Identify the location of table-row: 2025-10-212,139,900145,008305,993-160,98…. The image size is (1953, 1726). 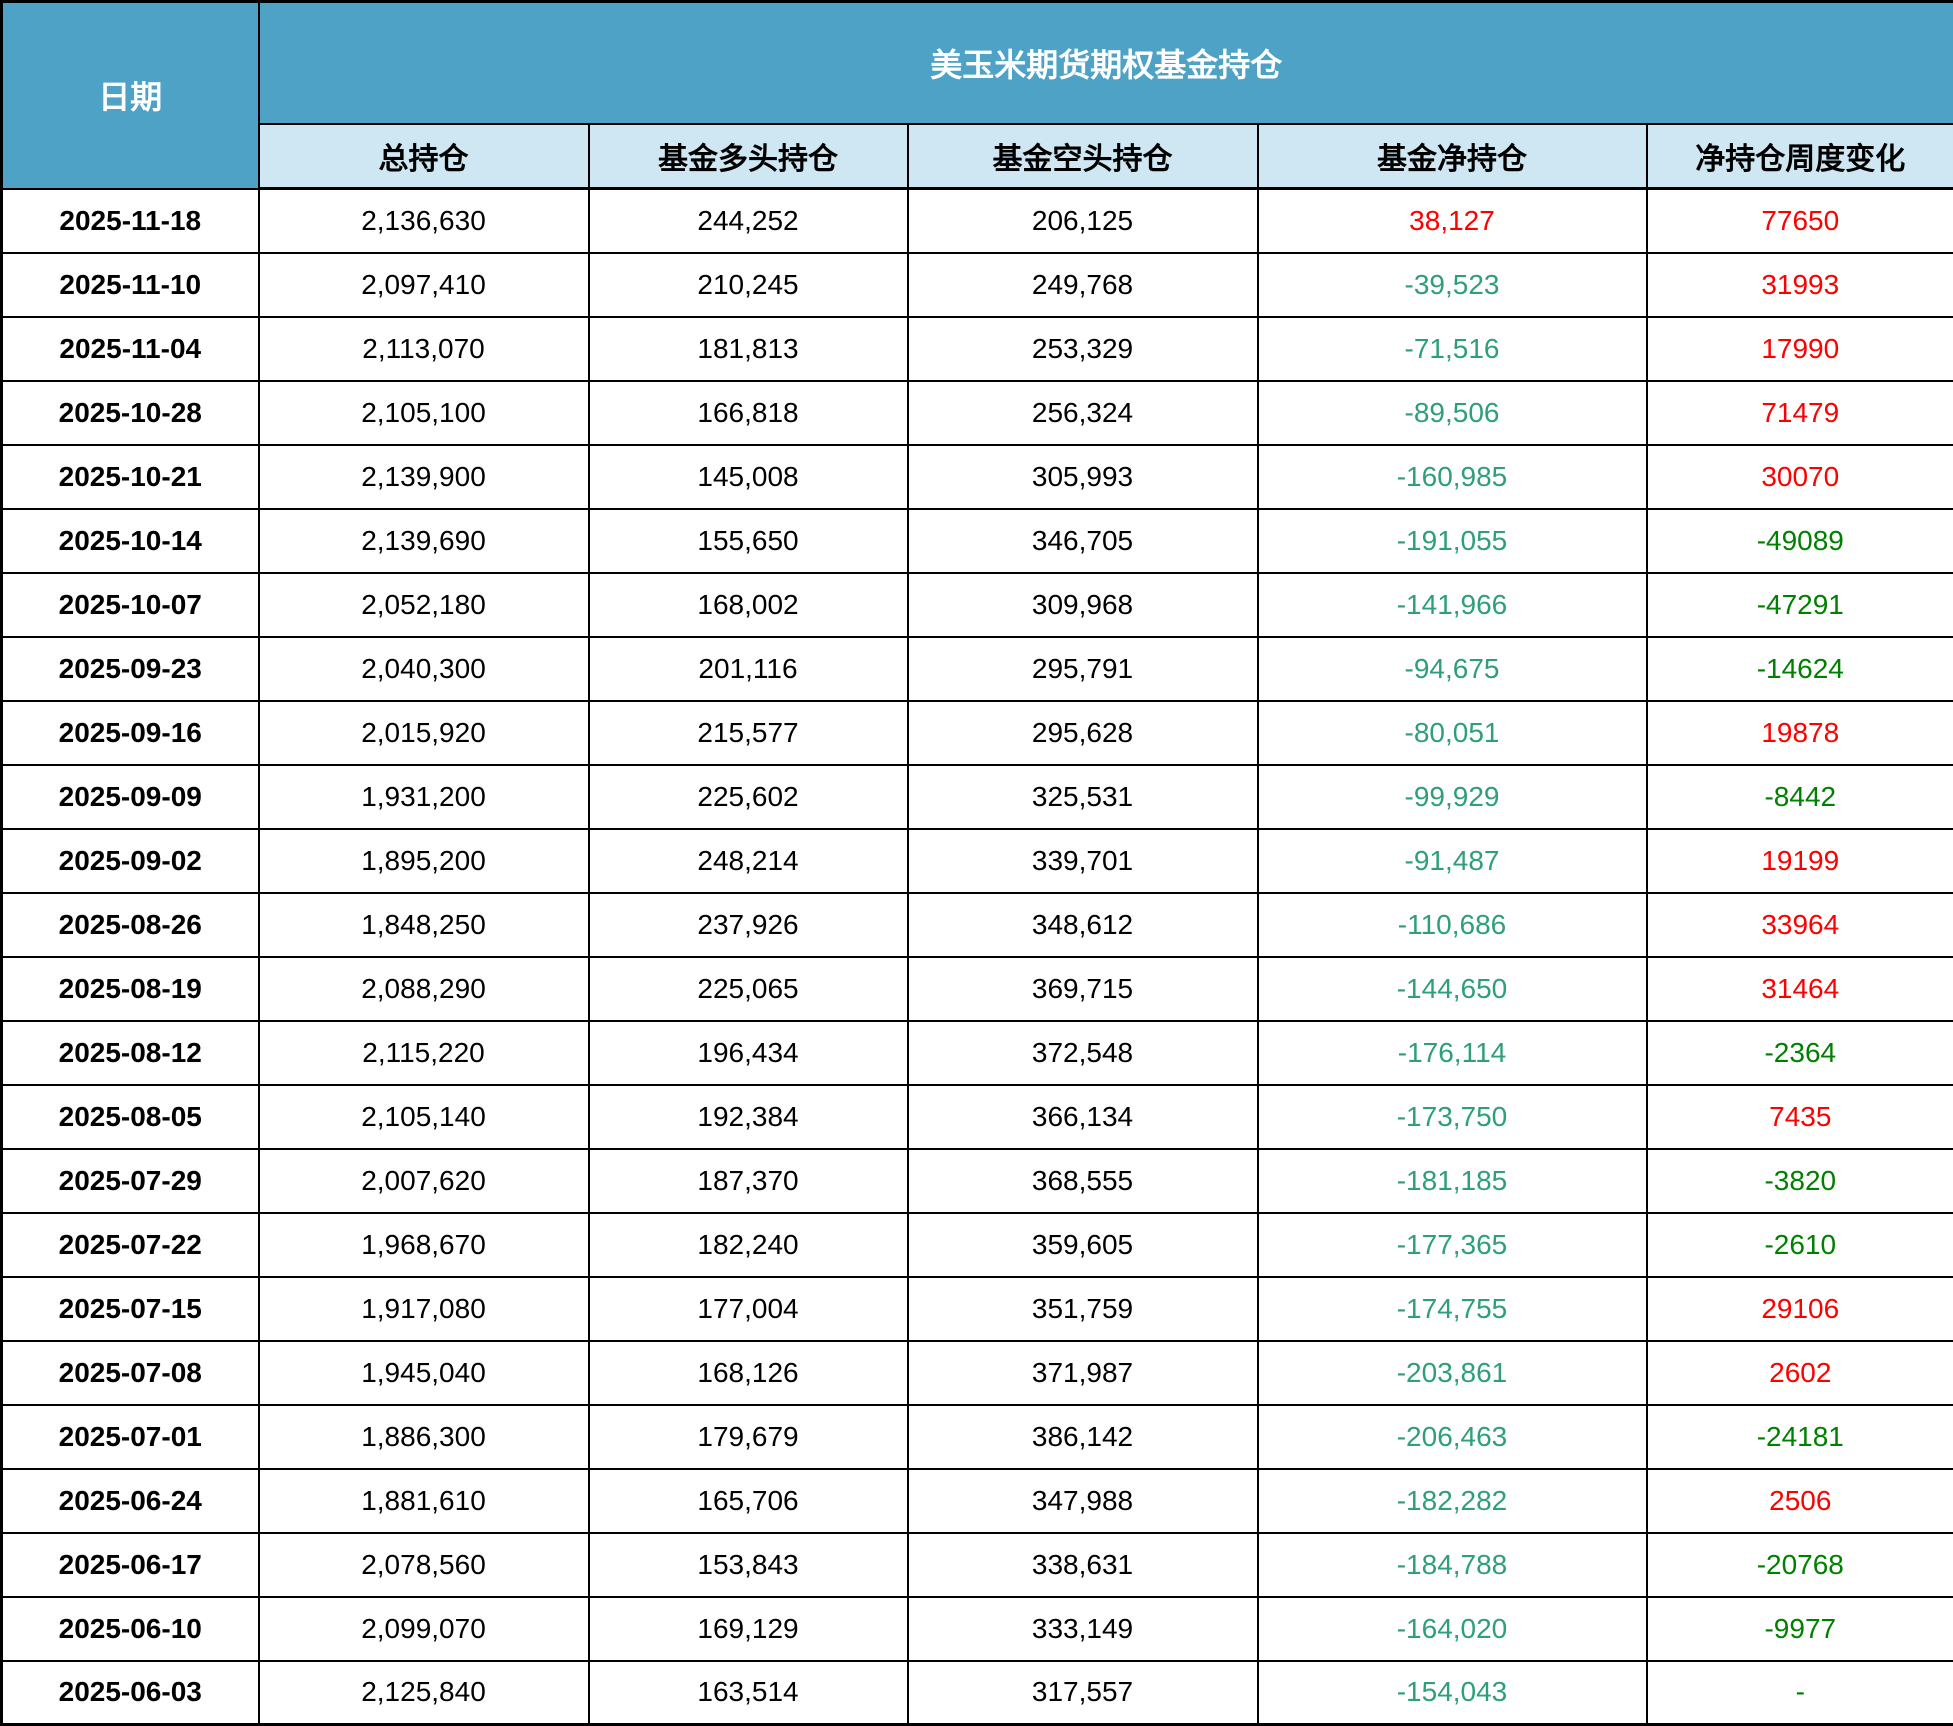
(977, 477).